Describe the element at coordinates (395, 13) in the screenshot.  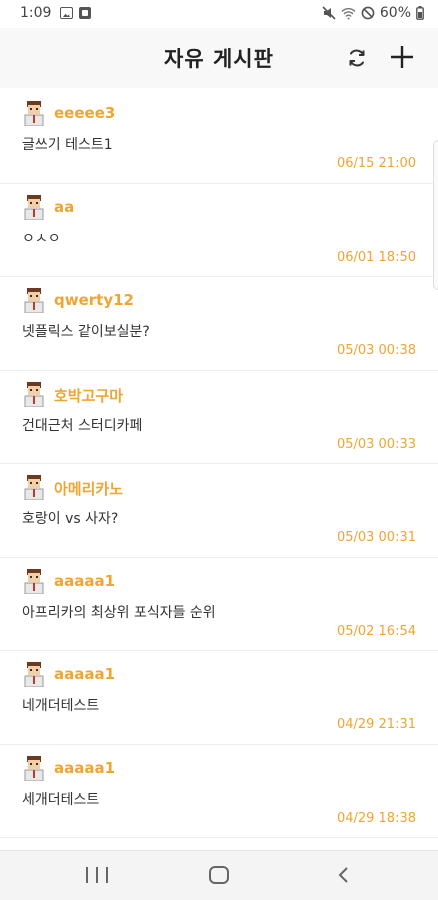
I see `battery-percent: 60%` at that location.